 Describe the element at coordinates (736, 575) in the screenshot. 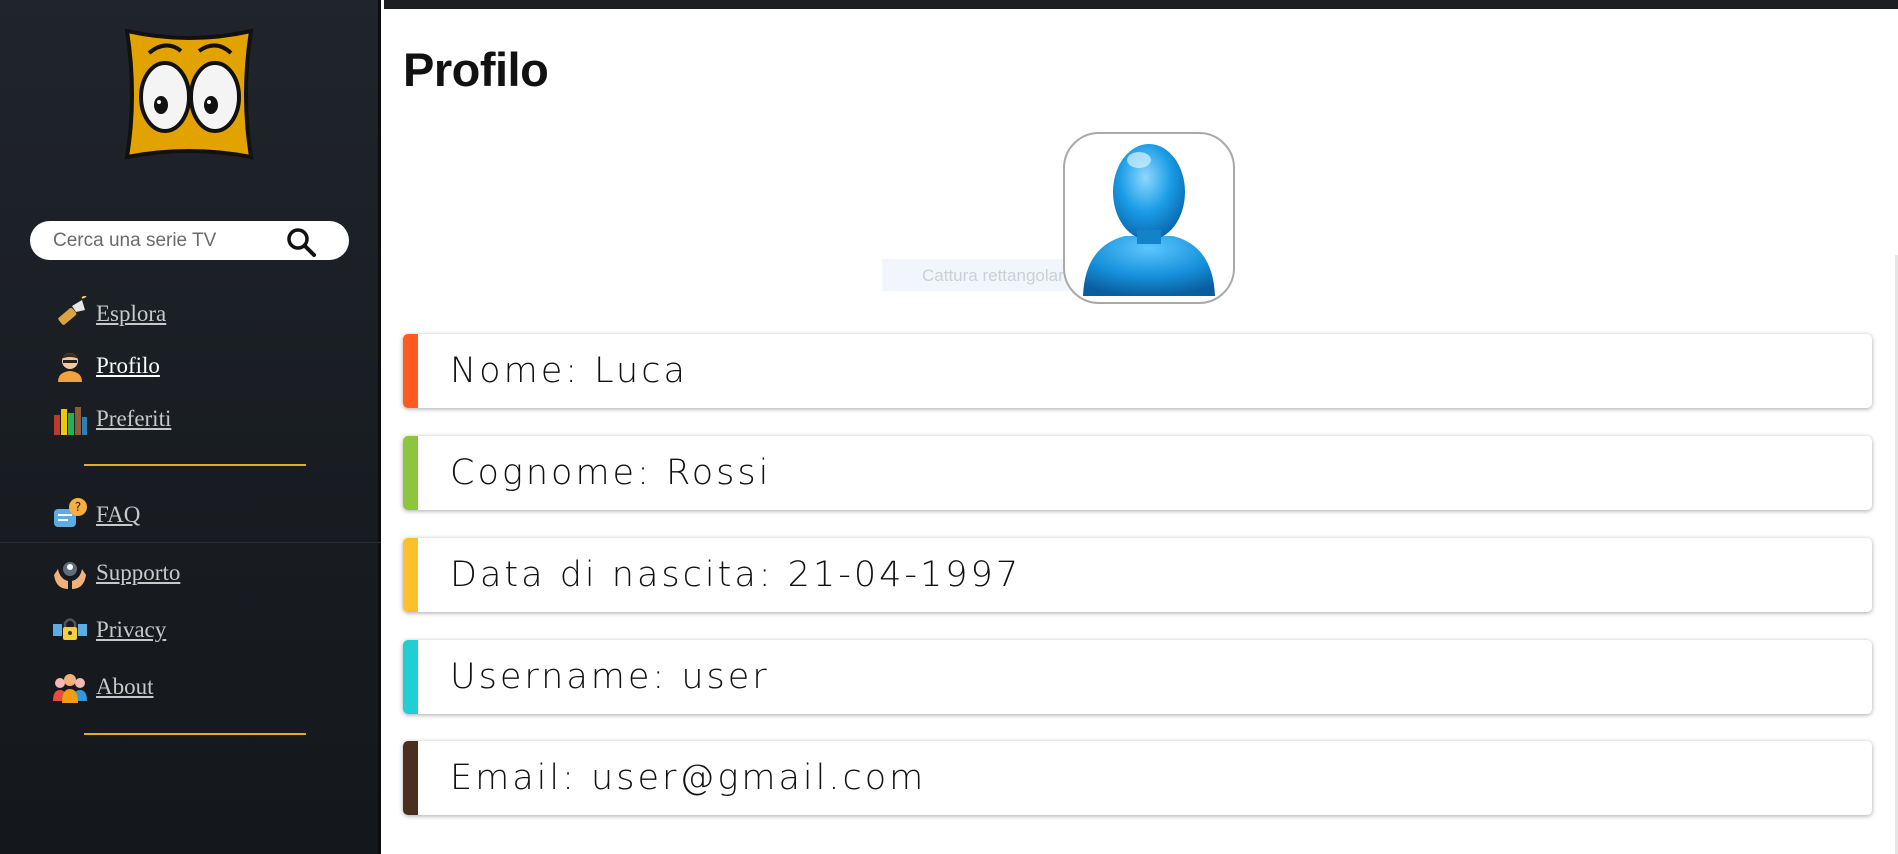

I see `field-data-nascita: Data di nascita: 21-04-1997` at that location.